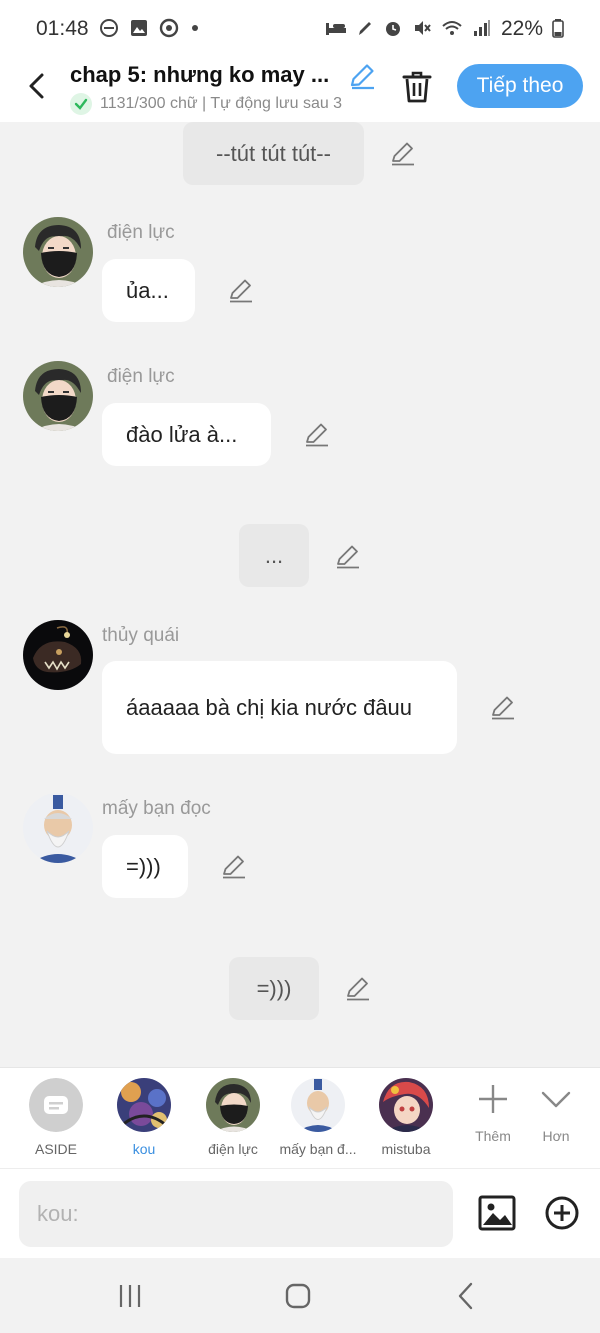 The width and height of the screenshot is (600, 1333). I want to click on status-bar: 01:48 22%, so click(300, 29).